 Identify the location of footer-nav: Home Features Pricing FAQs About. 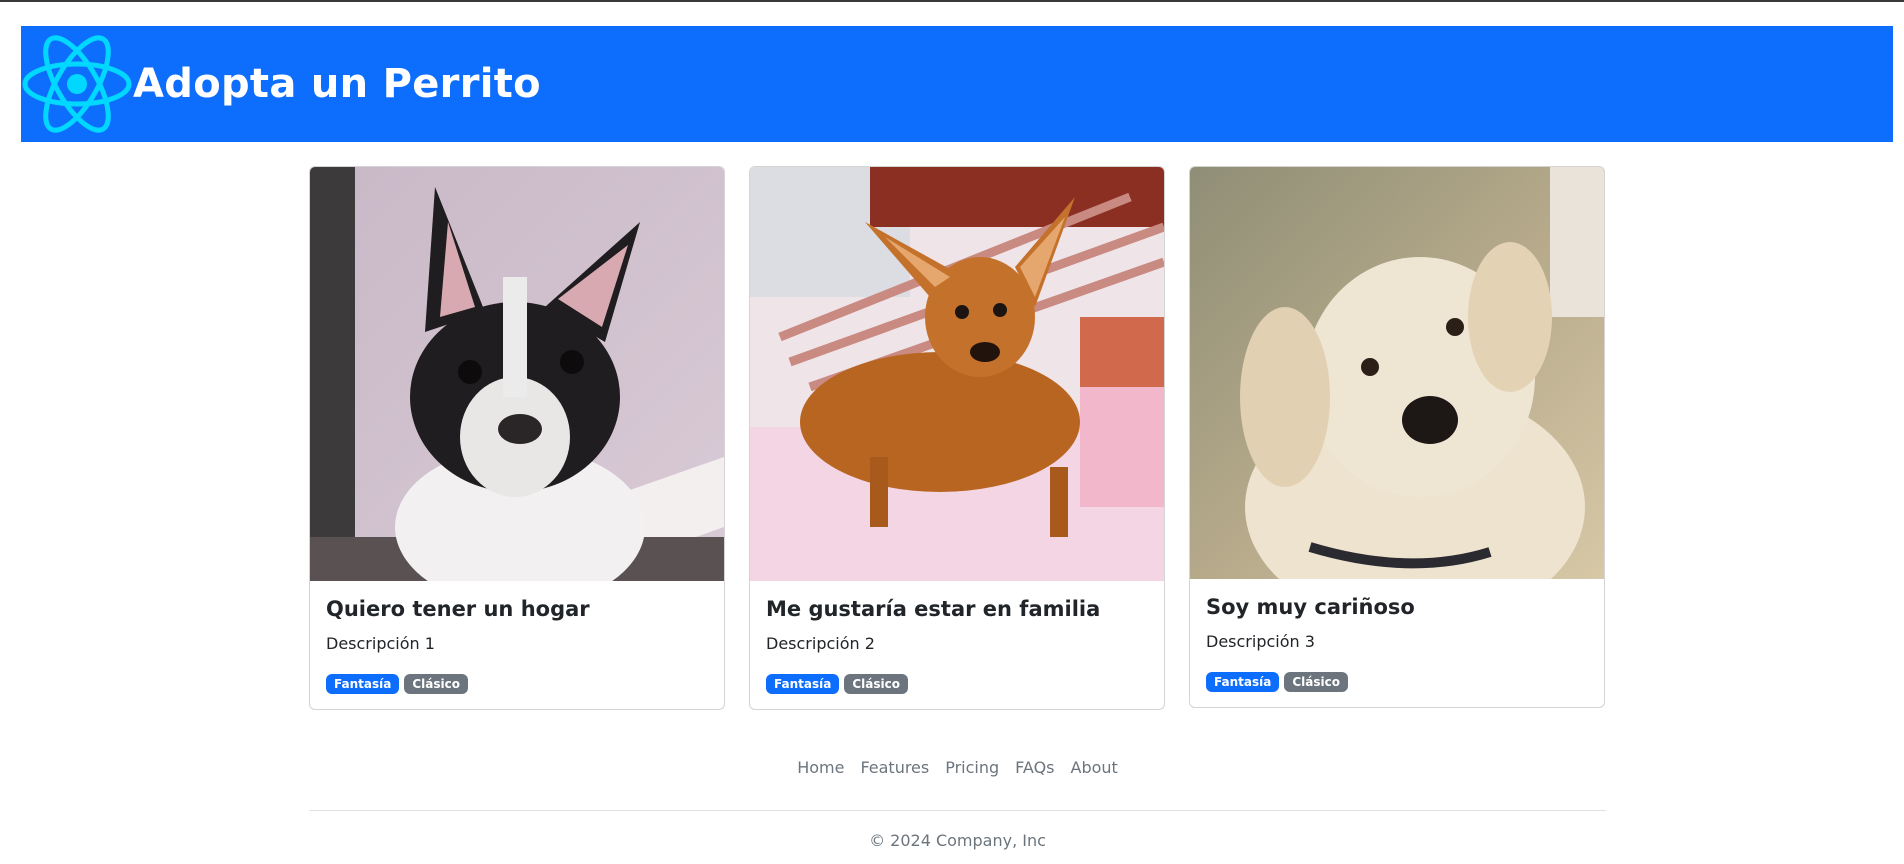
(957, 768).